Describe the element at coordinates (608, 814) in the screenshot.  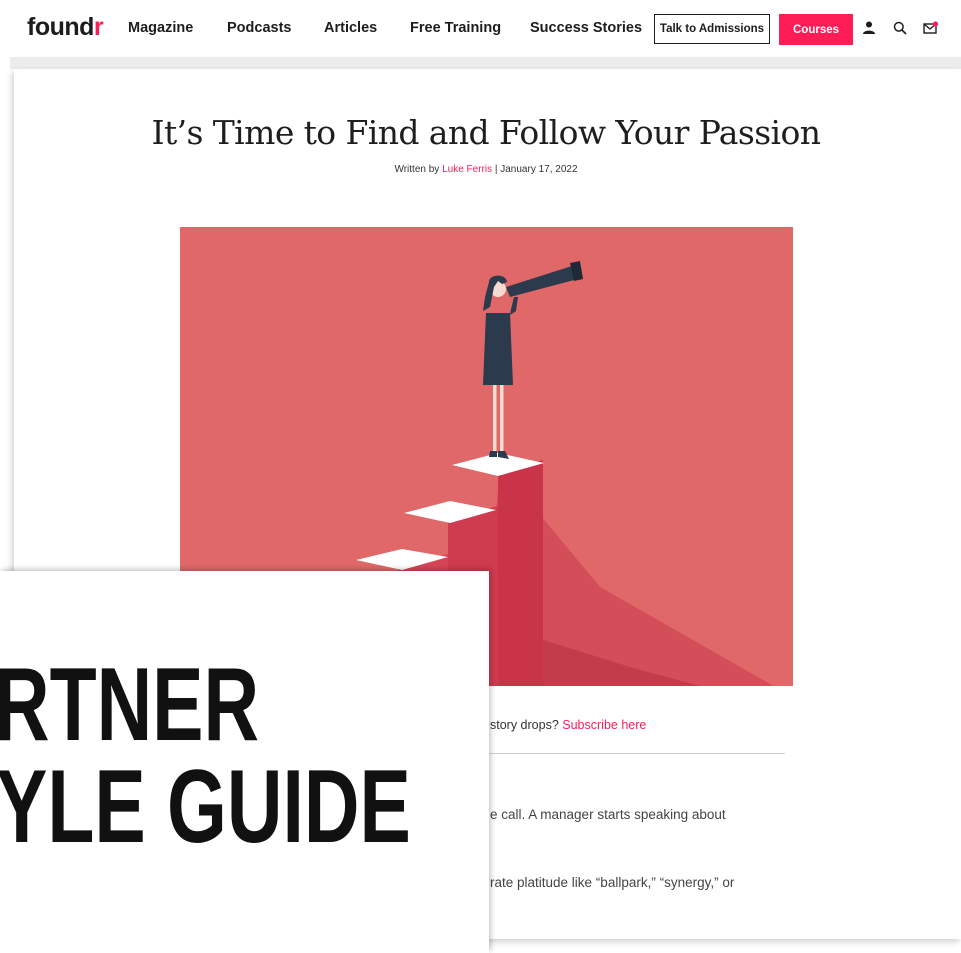
I see `article-paragraph: e call. A manager starts speaking about` at that location.